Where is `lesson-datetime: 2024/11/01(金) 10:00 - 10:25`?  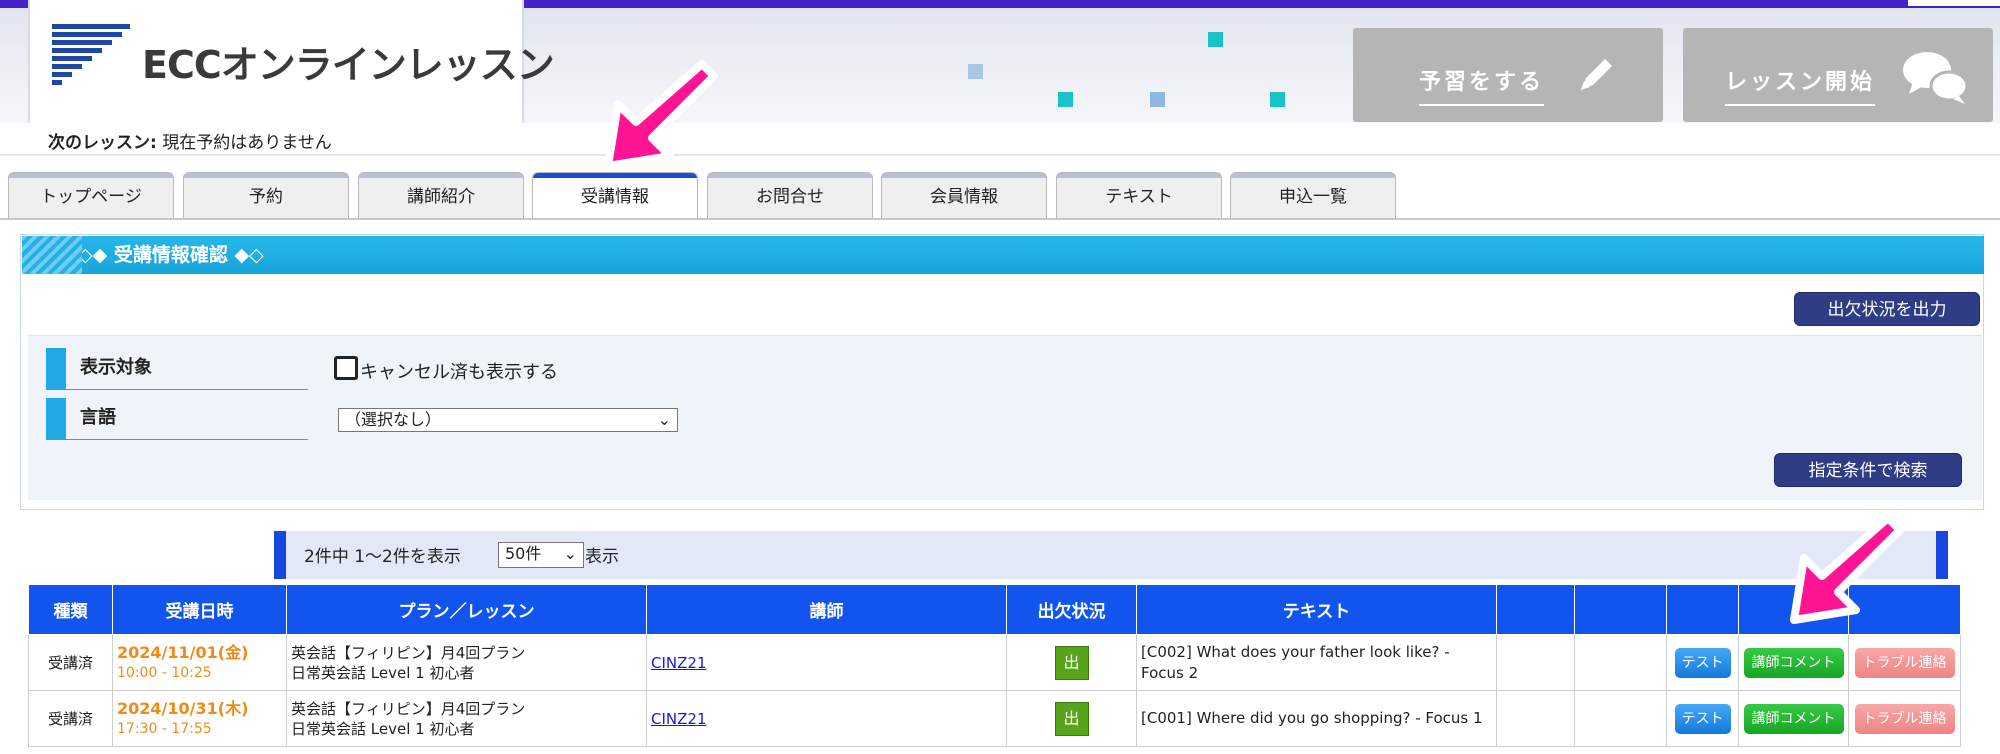
lesson-datetime: 2024/11/01(金) 10:00 - 10:25 is located at coordinates (199, 662).